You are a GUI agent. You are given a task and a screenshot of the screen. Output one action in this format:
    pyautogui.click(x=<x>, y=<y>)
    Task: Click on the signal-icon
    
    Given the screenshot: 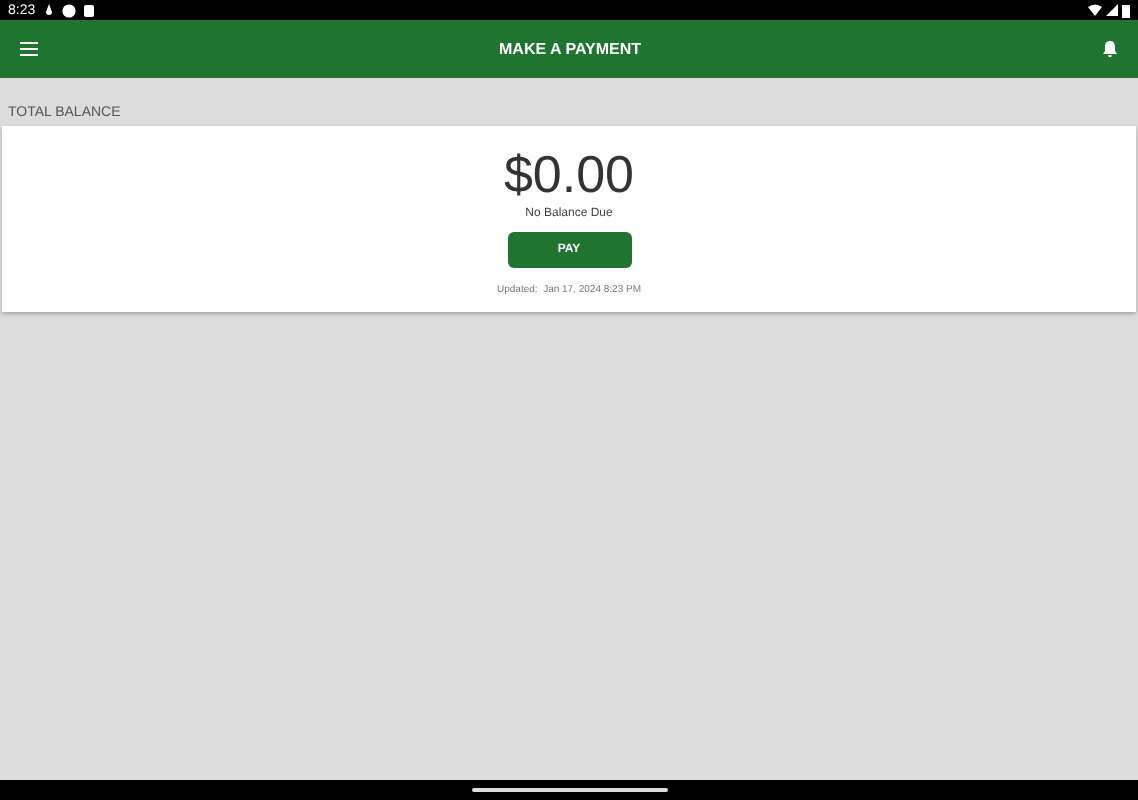 What is the action you would take?
    pyautogui.click(x=1112, y=10)
    